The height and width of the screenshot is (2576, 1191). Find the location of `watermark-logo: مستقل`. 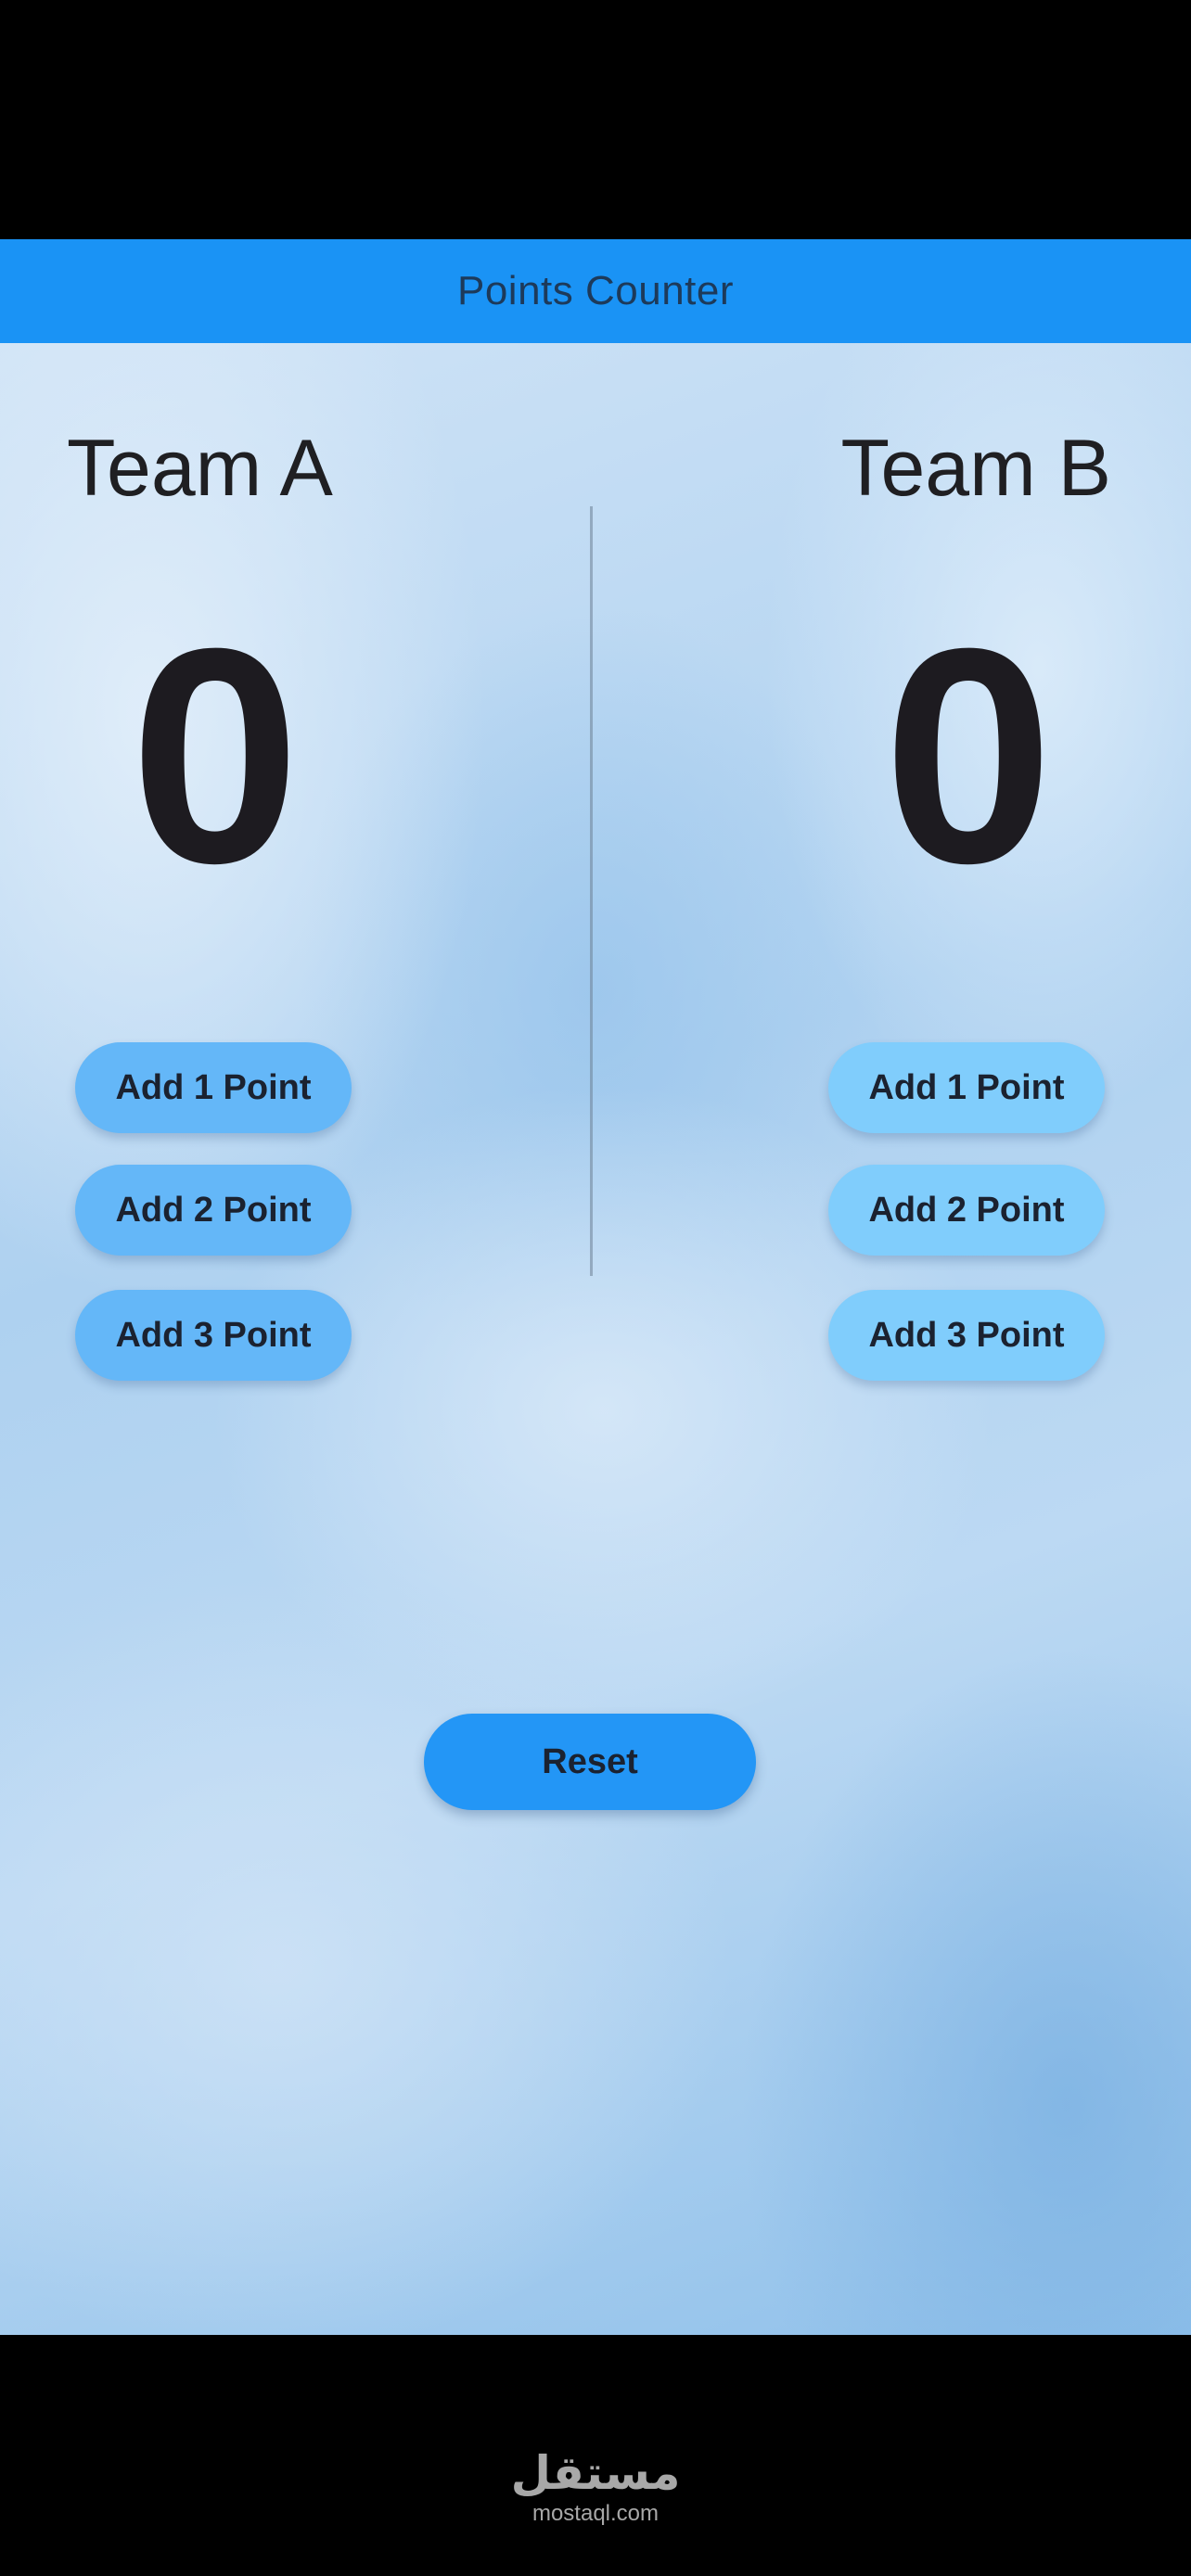

watermark-logo: مستقل is located at coordinates (595, 2473).